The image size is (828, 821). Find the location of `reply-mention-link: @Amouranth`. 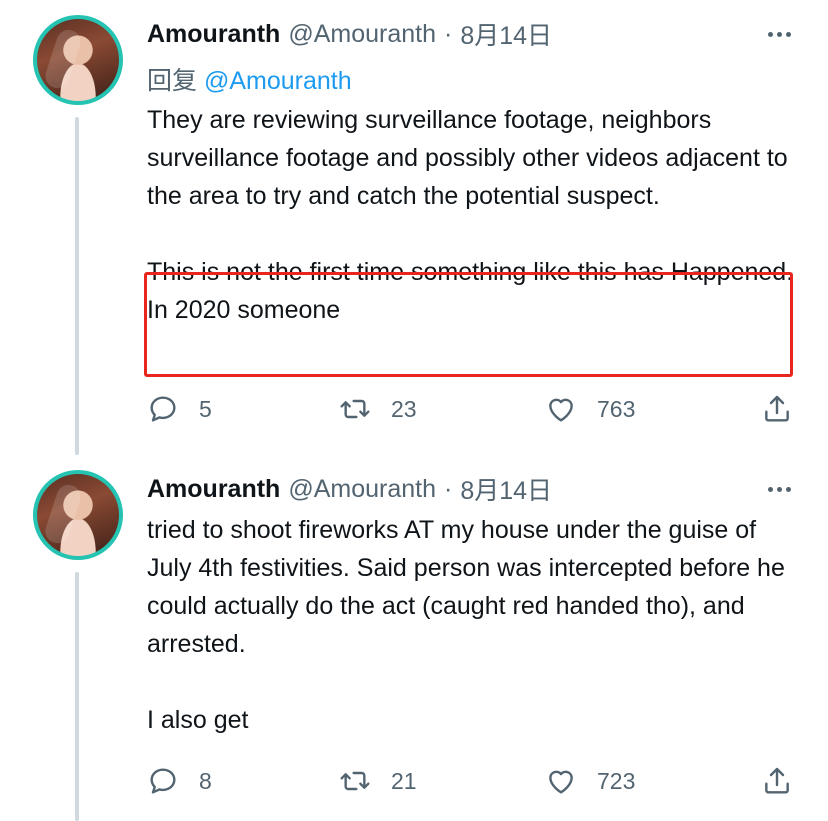

reply-mention-link: @Amouranth is located at coordinates (278, 81).